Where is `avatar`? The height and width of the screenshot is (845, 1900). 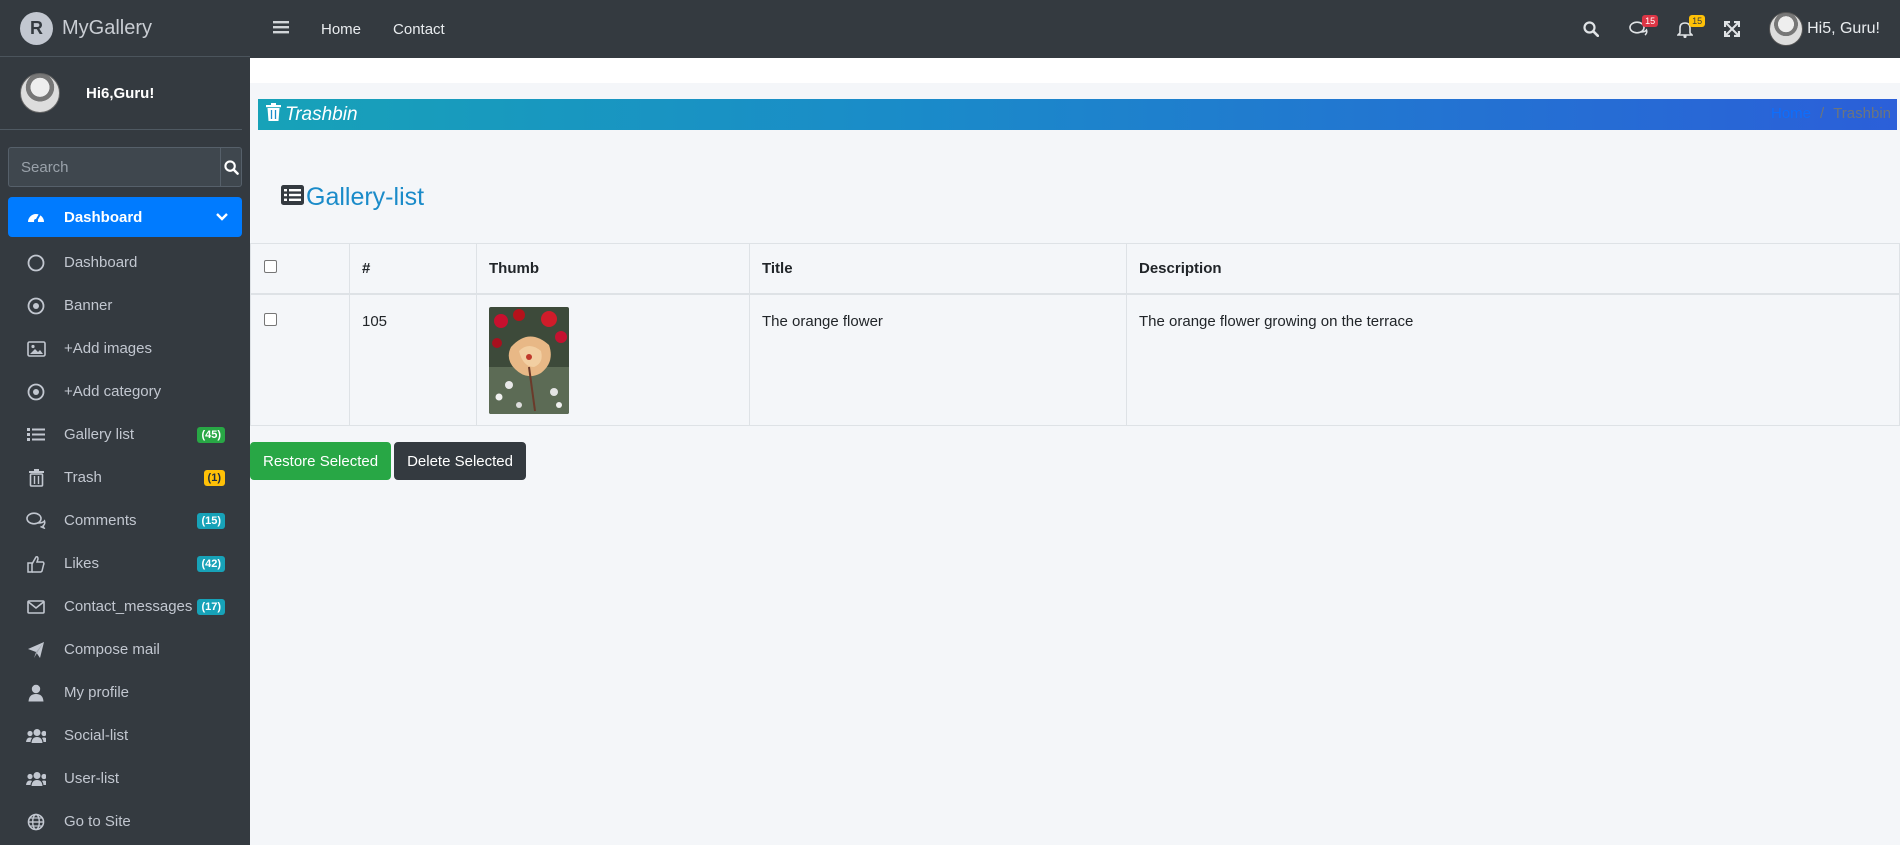
avatar is located at coordinates (40, 93).